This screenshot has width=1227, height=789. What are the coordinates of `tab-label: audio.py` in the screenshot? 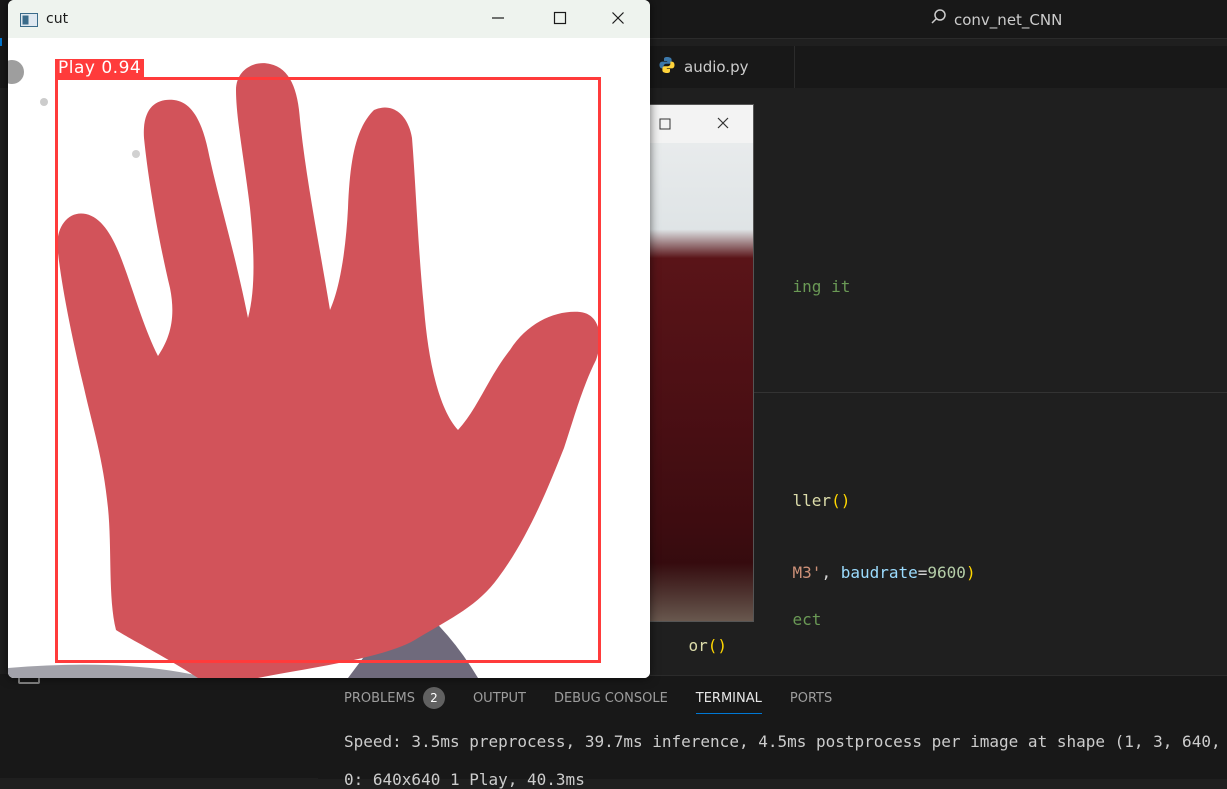 It's located at (716, 67).